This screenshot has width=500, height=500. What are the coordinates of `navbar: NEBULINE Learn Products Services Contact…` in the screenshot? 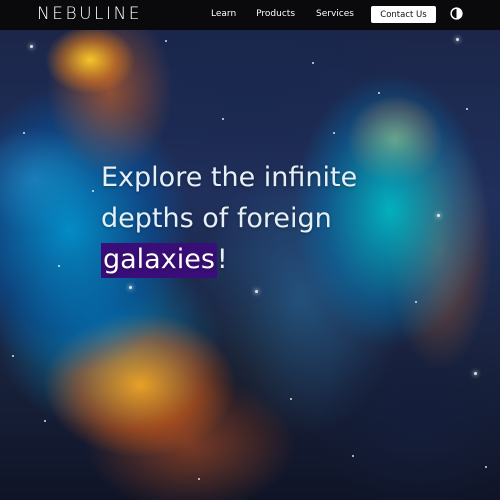 It's located at (250, 15).